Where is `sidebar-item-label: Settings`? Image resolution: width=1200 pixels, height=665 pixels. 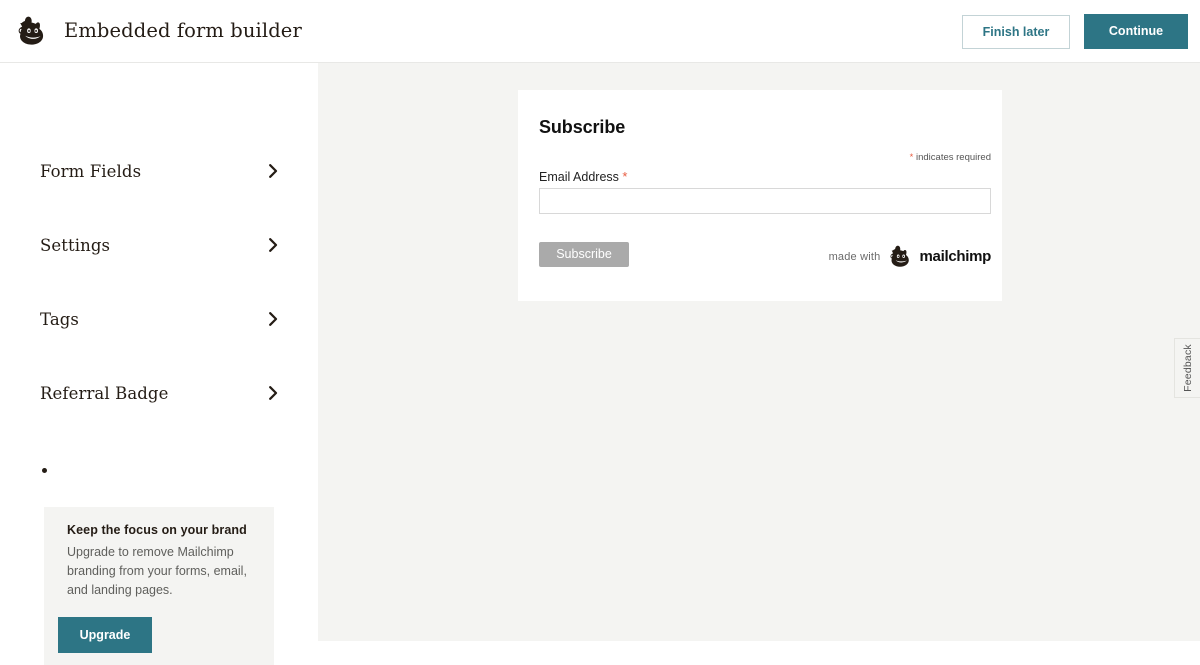 sidebar-item-label: Settings is located at coordinates (75, 245).